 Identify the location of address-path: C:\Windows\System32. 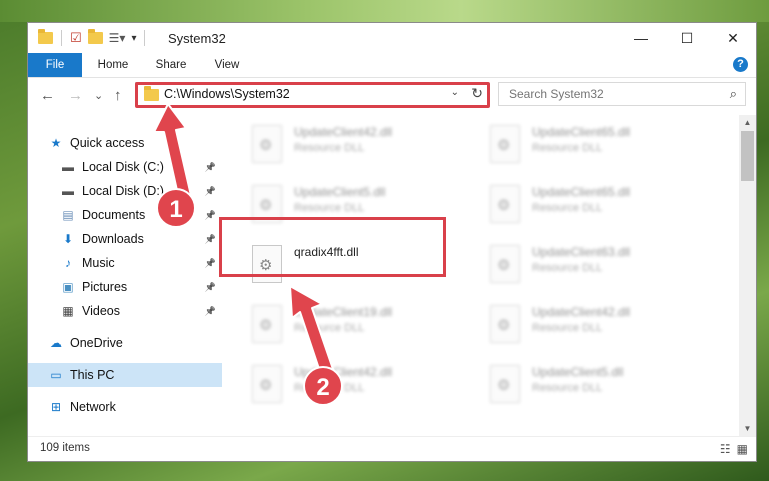
(227, 94).